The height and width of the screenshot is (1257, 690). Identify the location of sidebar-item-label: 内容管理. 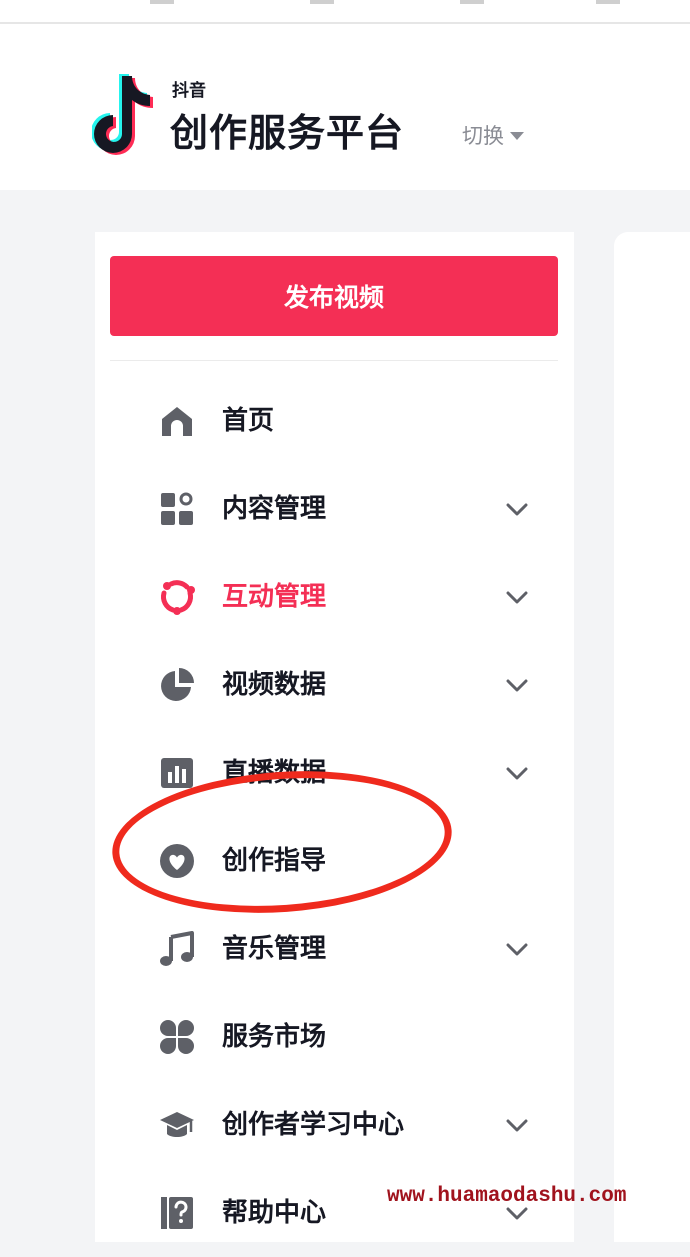
(274, 509).